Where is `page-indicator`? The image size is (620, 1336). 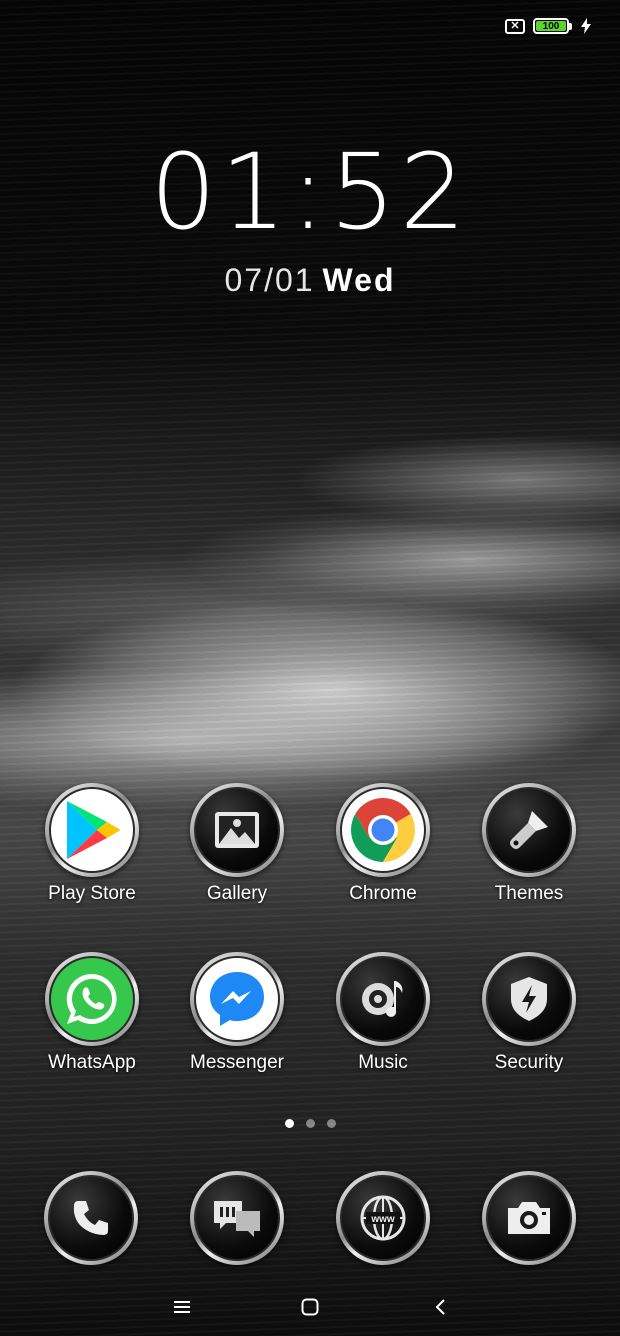 page-indicator is located at coordinates (310, 1123).